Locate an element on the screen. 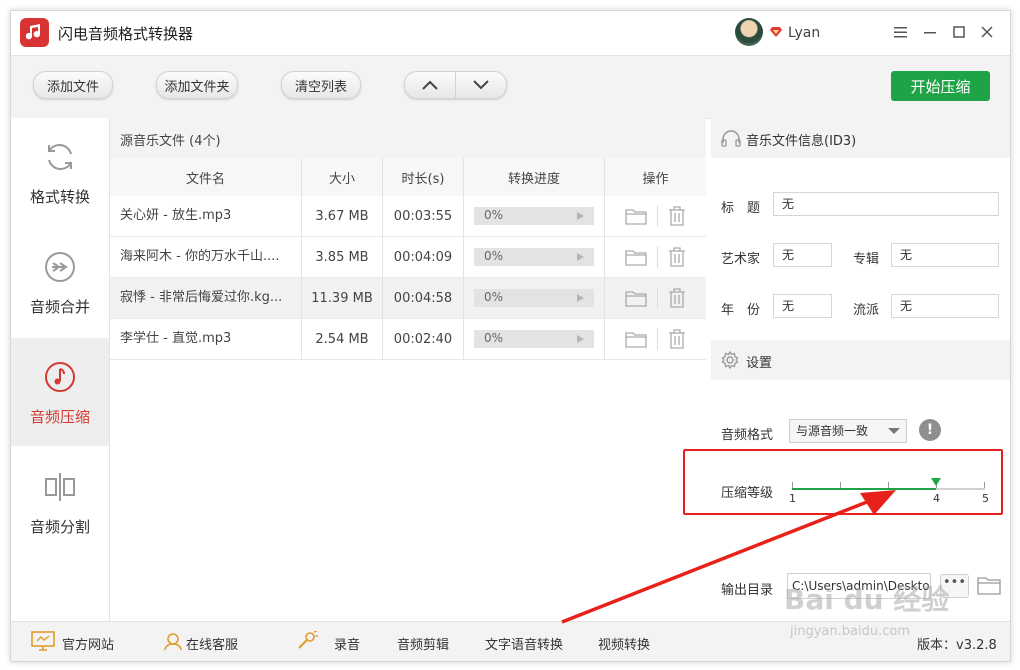  id3-section-header: 音乐文件信息(ID3) is located at coordinates (860, 138).